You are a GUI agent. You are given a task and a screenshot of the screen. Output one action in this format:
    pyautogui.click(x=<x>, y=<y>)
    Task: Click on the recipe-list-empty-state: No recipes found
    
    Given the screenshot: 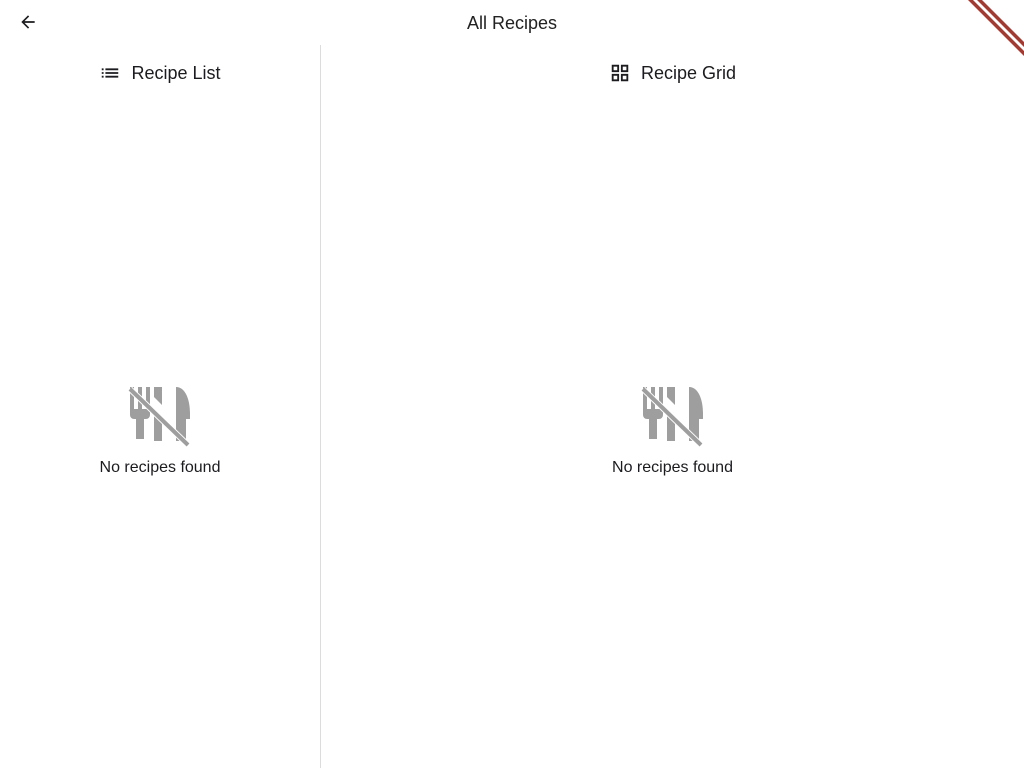 What is the action you would take?
    pyautogui.click(x=160, y=430)
    